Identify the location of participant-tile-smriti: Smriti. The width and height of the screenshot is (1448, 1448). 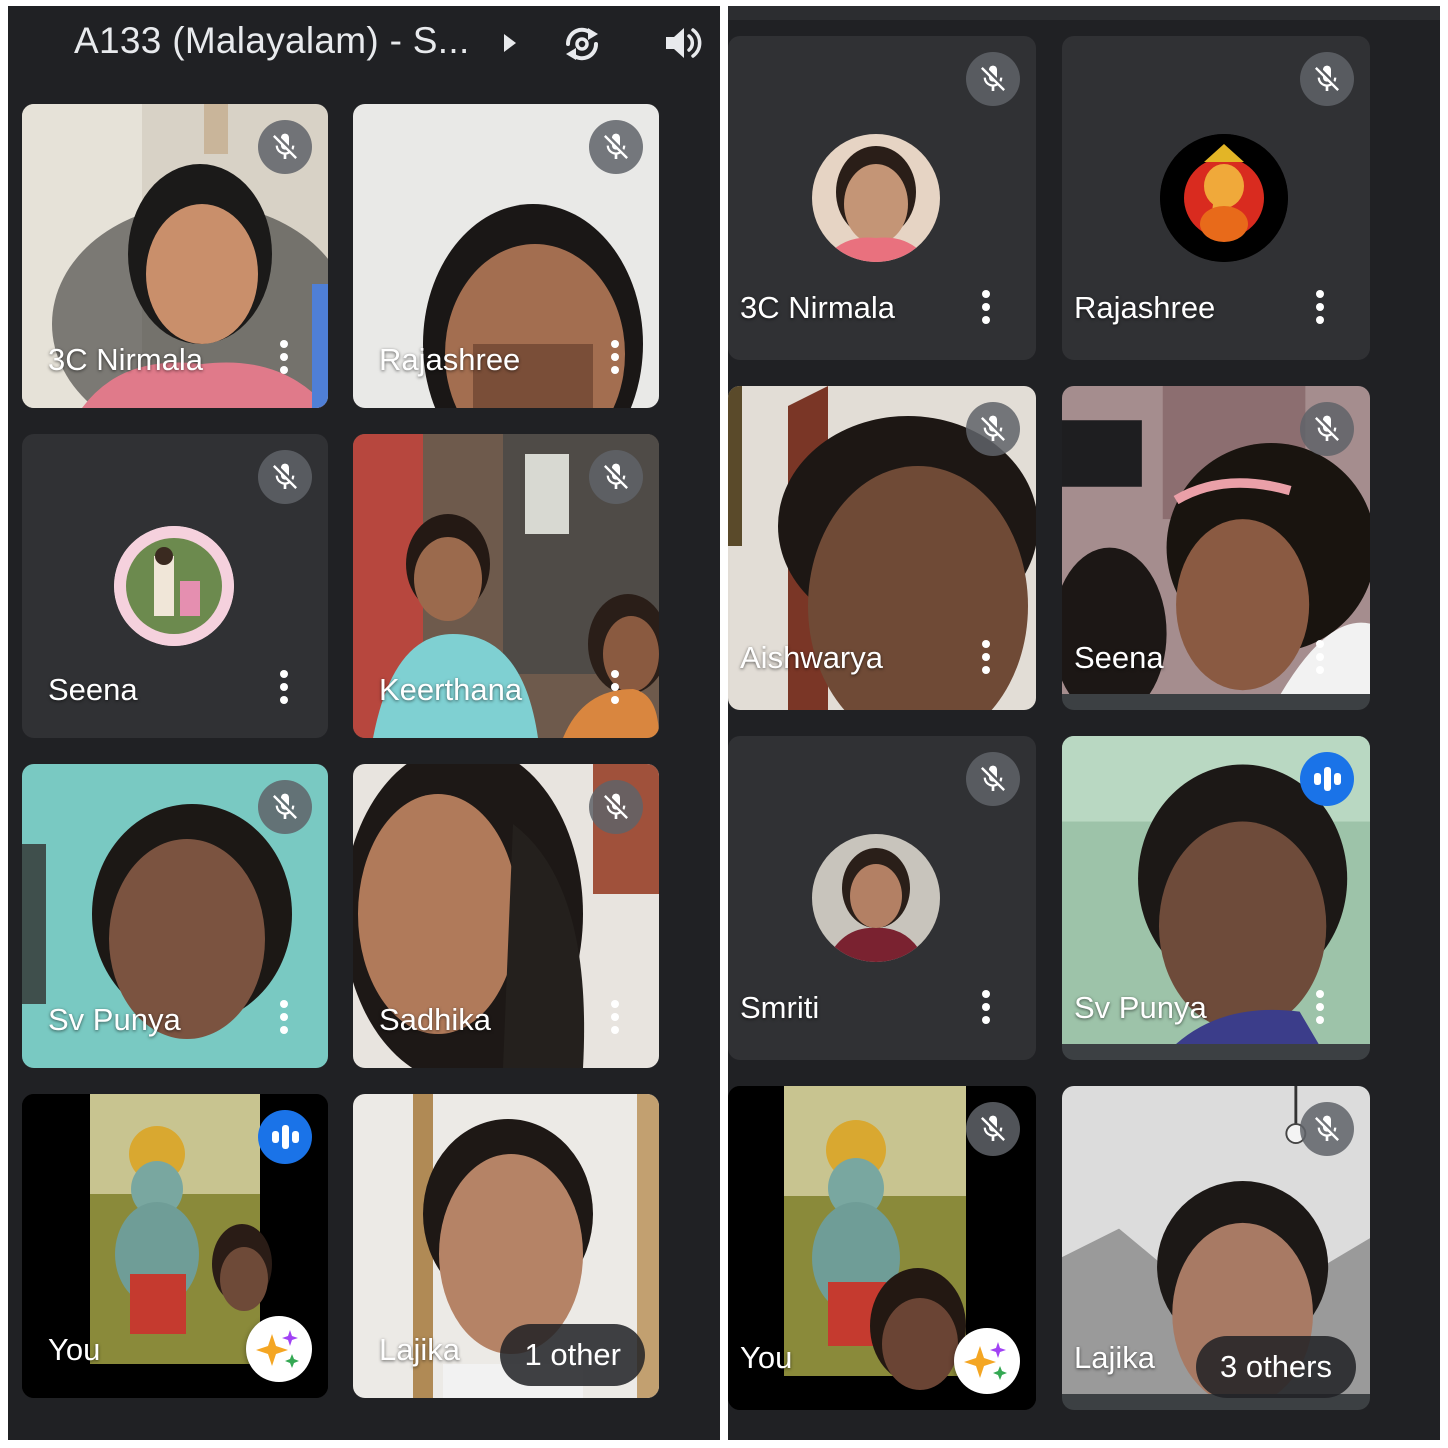
(882, 898).